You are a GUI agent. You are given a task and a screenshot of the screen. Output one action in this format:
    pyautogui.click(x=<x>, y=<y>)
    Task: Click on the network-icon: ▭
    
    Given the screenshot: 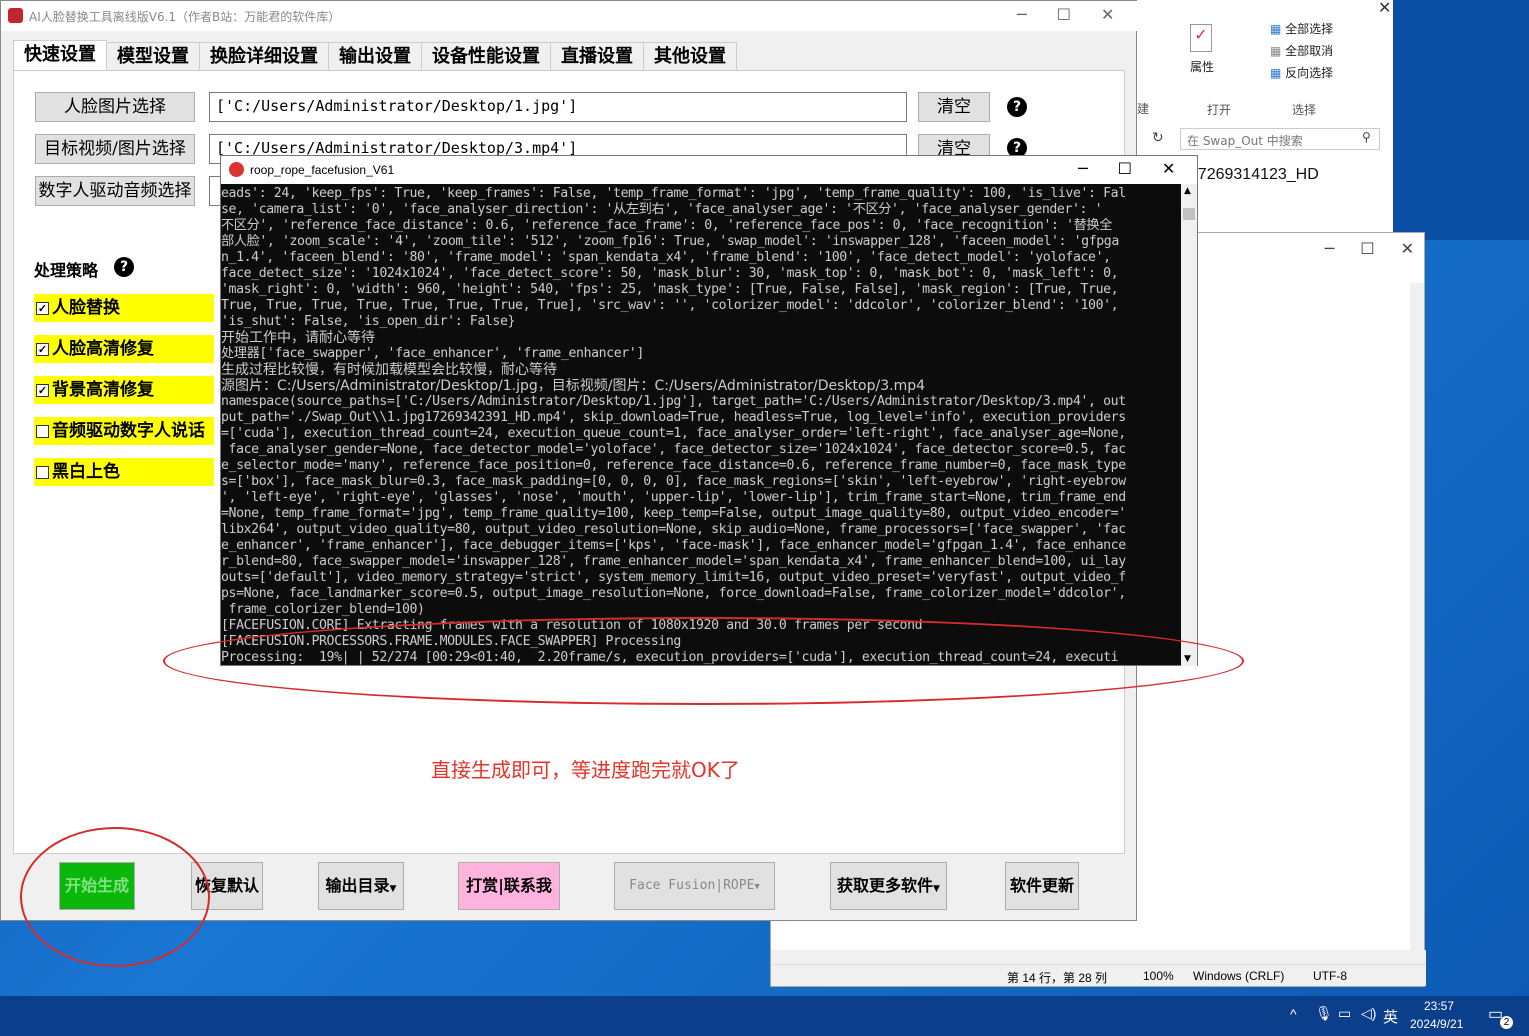 What is the action you would take?
    pyautogui.click(x=1344, y=1013)
    